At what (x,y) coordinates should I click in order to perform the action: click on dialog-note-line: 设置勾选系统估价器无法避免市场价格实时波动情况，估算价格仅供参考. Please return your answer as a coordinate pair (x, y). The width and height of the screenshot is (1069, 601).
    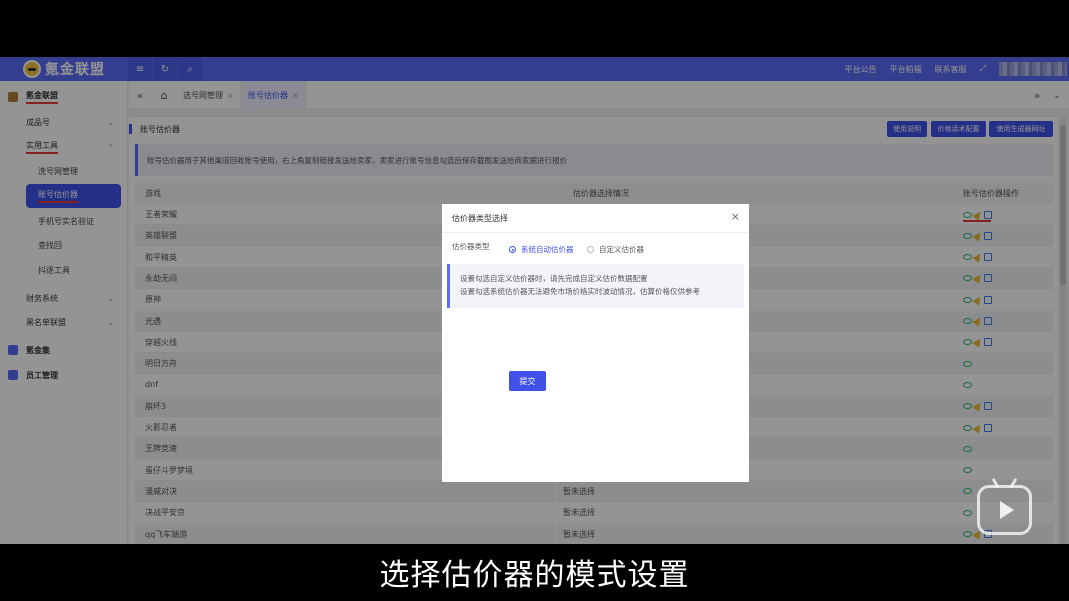
    Looking at the image, I should click on (580, 291).